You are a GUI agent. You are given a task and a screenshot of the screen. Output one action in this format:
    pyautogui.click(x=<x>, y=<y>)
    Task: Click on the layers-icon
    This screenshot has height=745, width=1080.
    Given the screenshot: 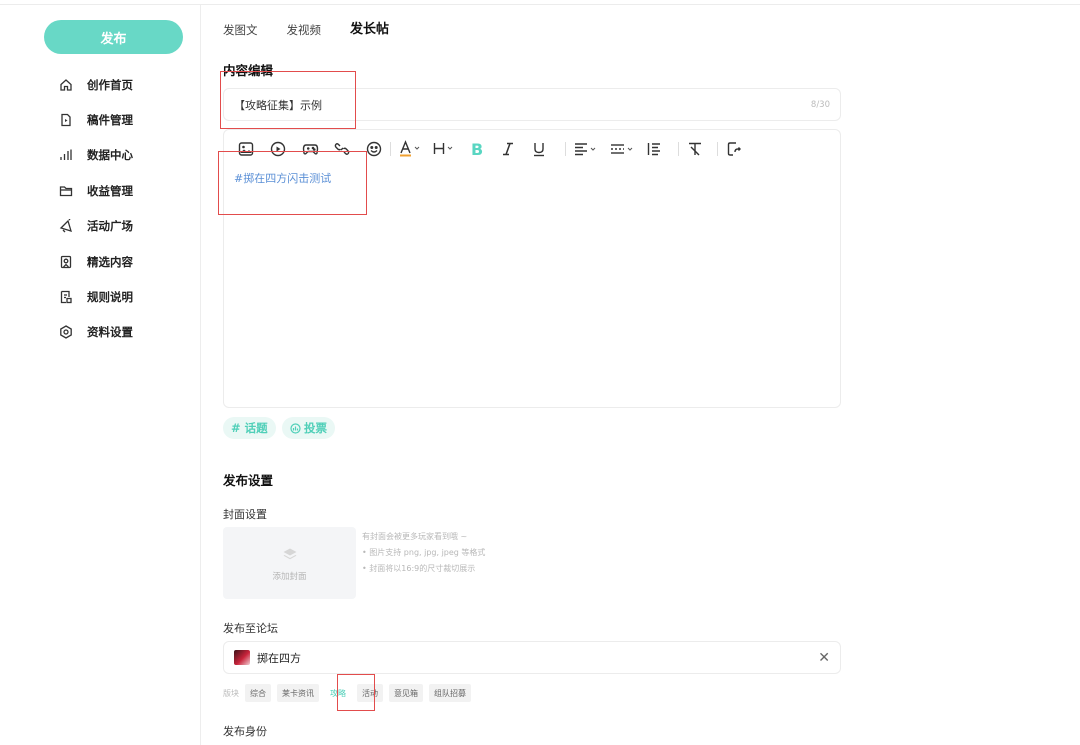 What is the action you would take?
    pyautogui.click(x=290, y=554)
    